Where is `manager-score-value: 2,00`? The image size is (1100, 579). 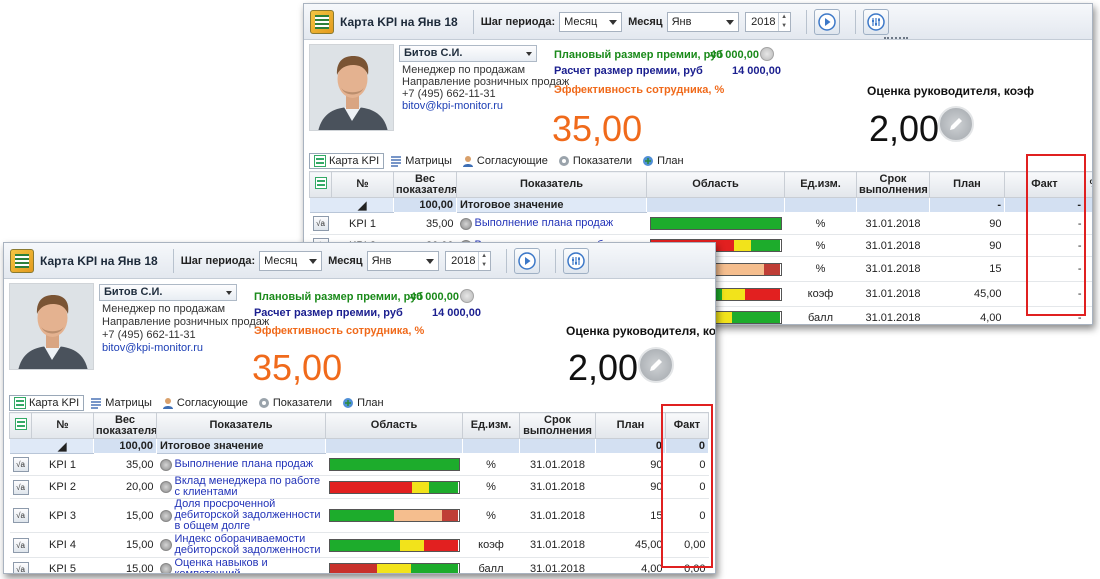 manager-score-value: 2,00 is located at coordinates (904, 128).